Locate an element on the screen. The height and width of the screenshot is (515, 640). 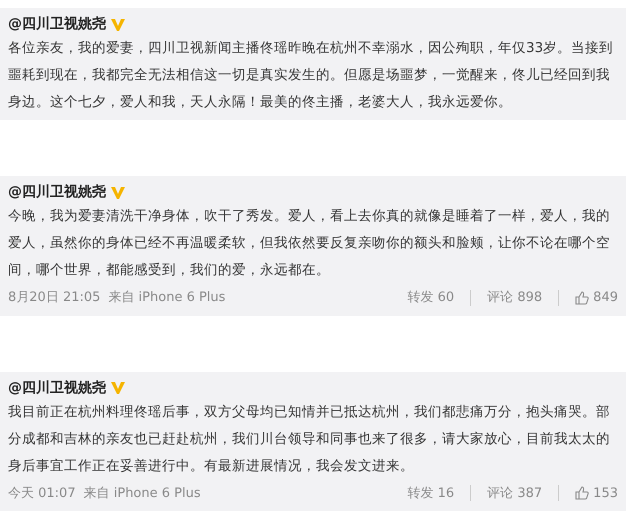
like-button: 153 is located at coordinates (596, 493).